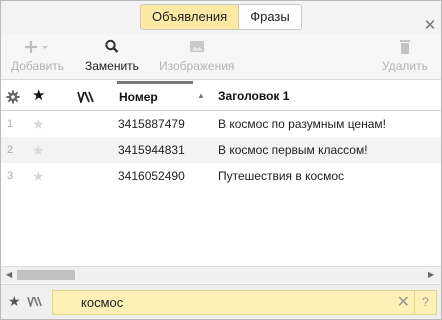 This screenshot has height=320, width=442. What do you see at coordinates (202, 96) in the screenshot?
I see `sort-asc-icon: ▲` at bounding box center [202, 96].